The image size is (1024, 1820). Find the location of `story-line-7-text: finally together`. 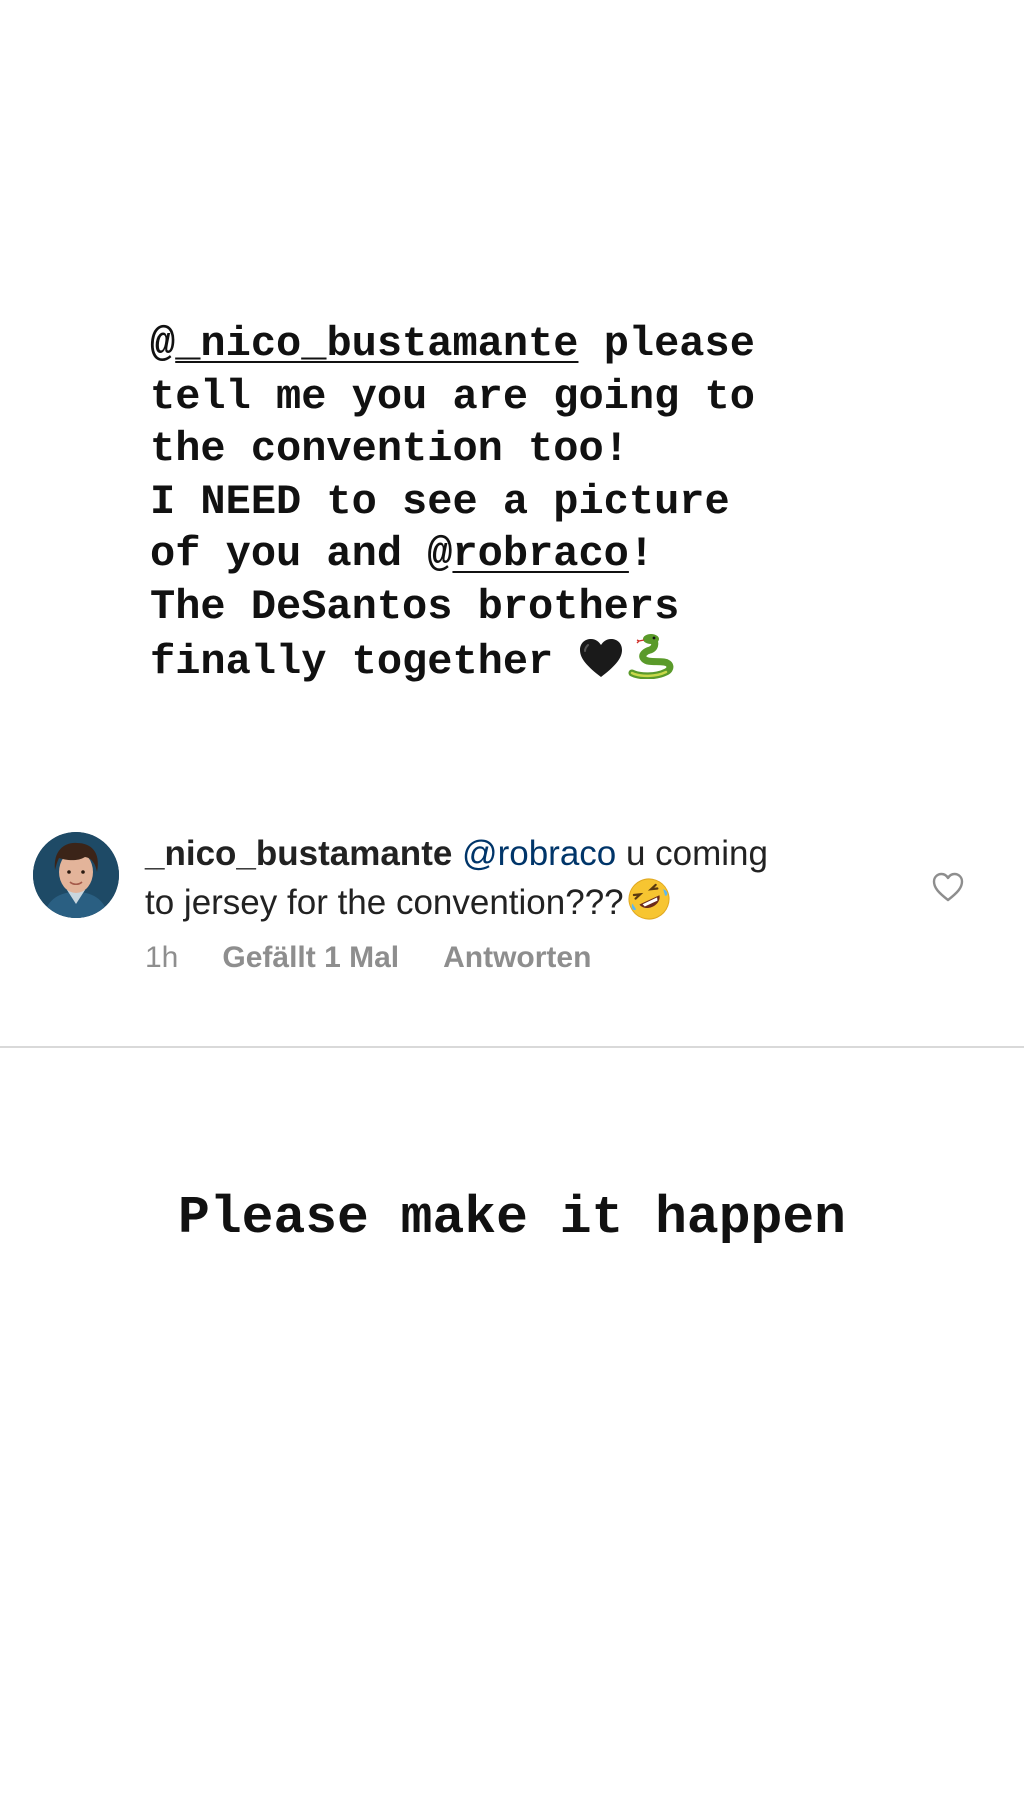

story-line-7-text: finally together is located at coordinates (364, 662).